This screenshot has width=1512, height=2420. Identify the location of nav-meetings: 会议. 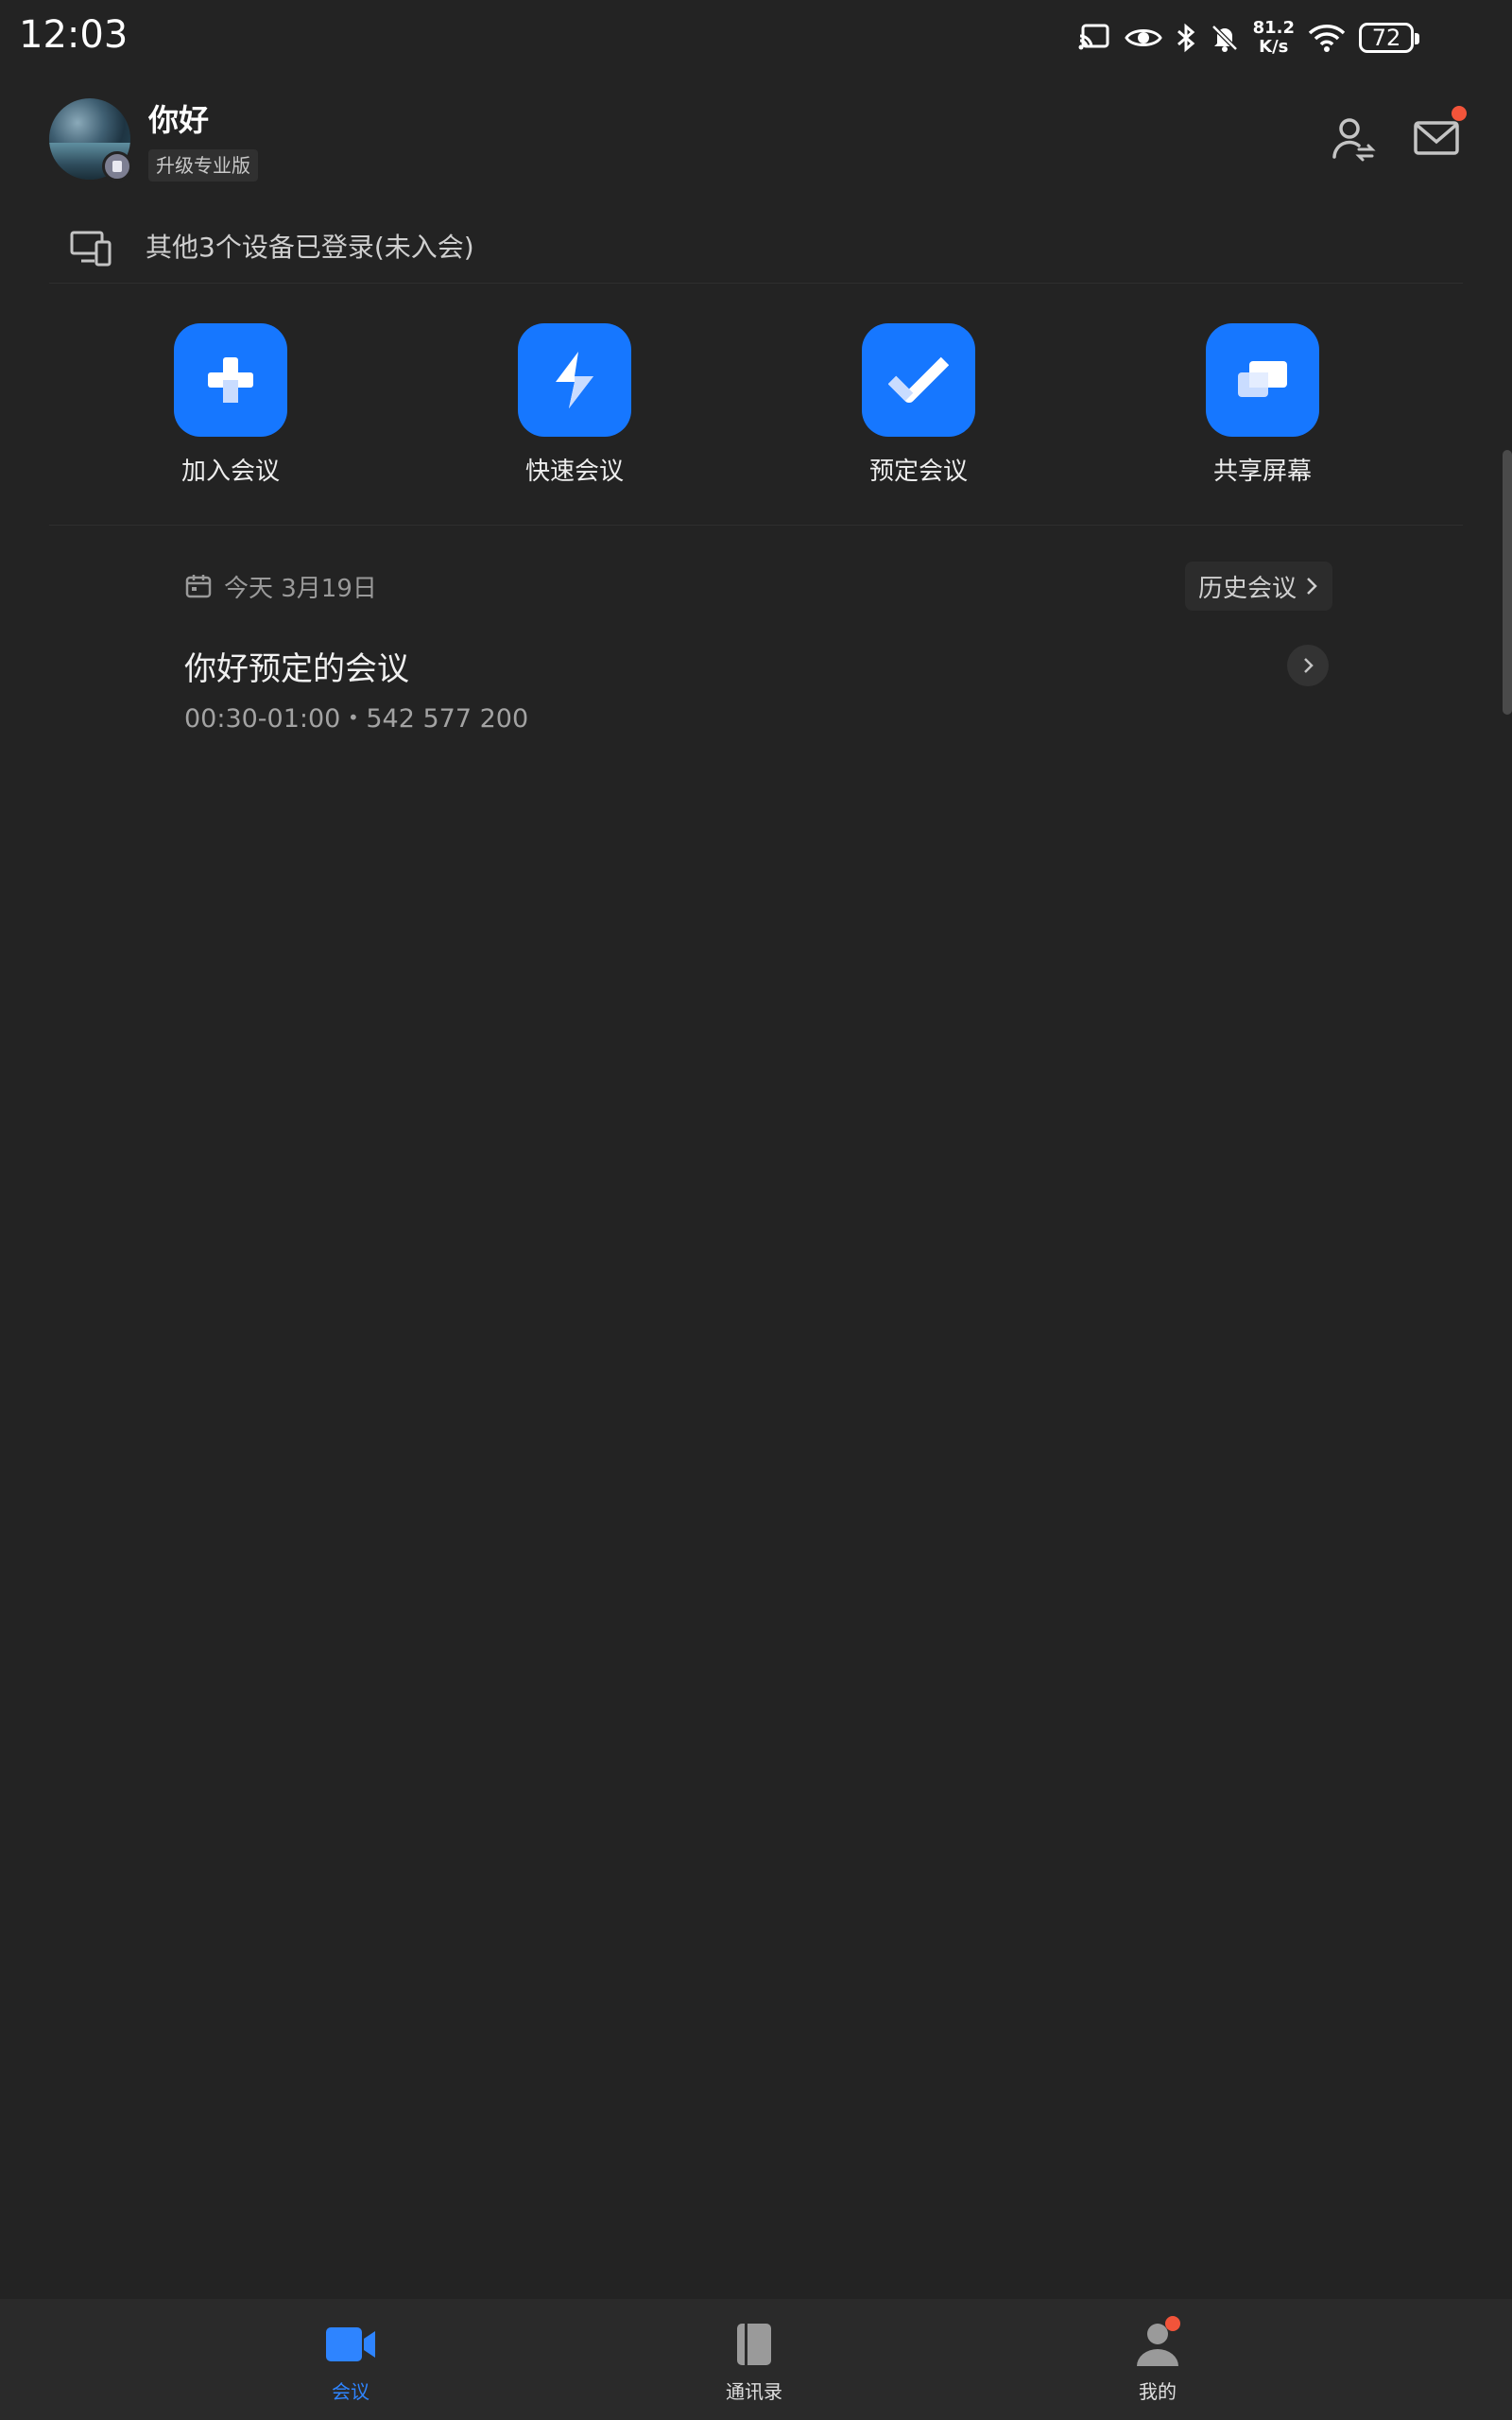
(350, 2362).